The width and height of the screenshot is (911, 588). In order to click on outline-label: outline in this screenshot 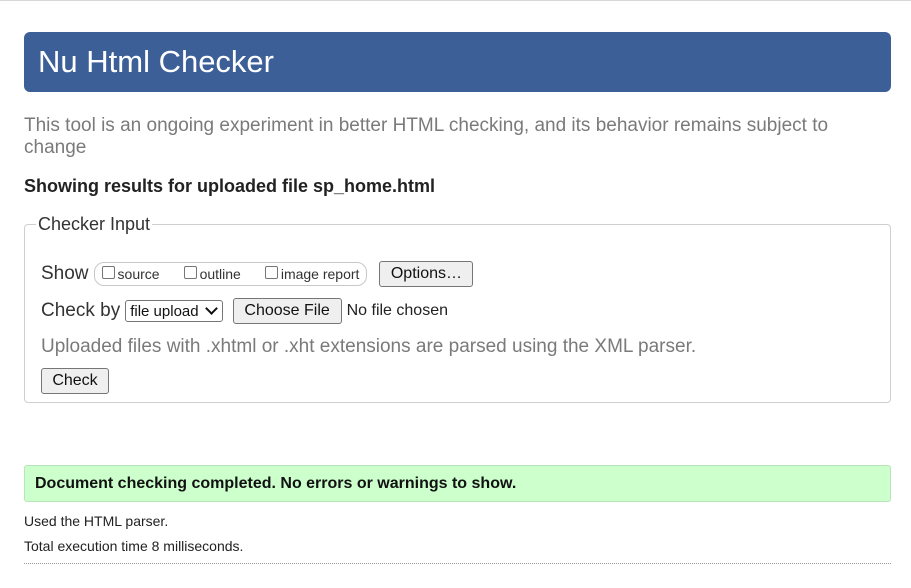, I will do `click(220, 274)`.